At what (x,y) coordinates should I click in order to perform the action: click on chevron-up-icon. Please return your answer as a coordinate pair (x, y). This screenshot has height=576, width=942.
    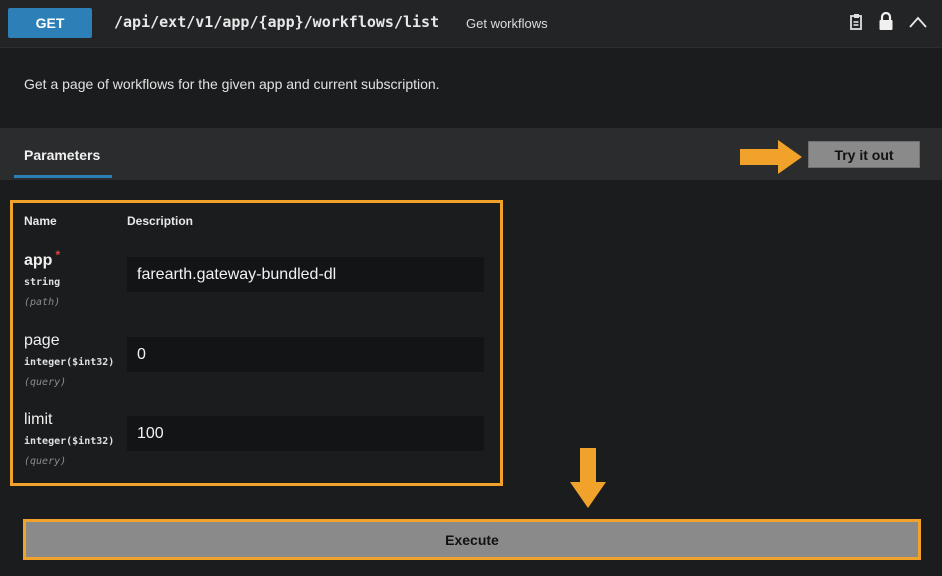
    Looking at the image, I should click on (918, 22).